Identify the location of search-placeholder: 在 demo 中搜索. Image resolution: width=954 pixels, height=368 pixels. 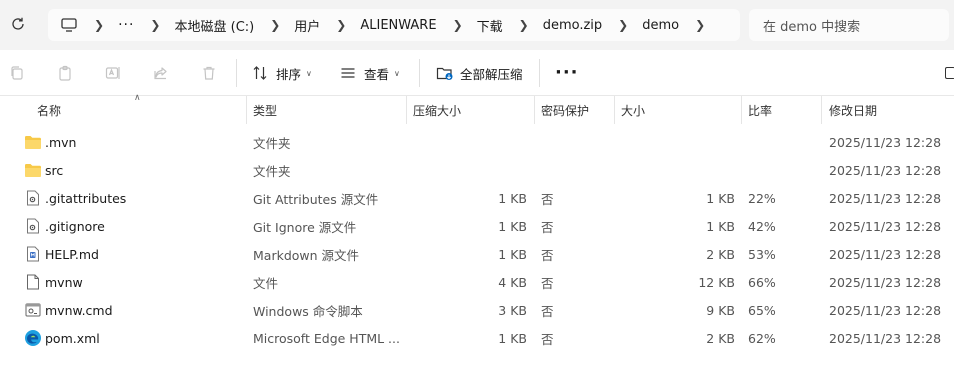
(812, 27).